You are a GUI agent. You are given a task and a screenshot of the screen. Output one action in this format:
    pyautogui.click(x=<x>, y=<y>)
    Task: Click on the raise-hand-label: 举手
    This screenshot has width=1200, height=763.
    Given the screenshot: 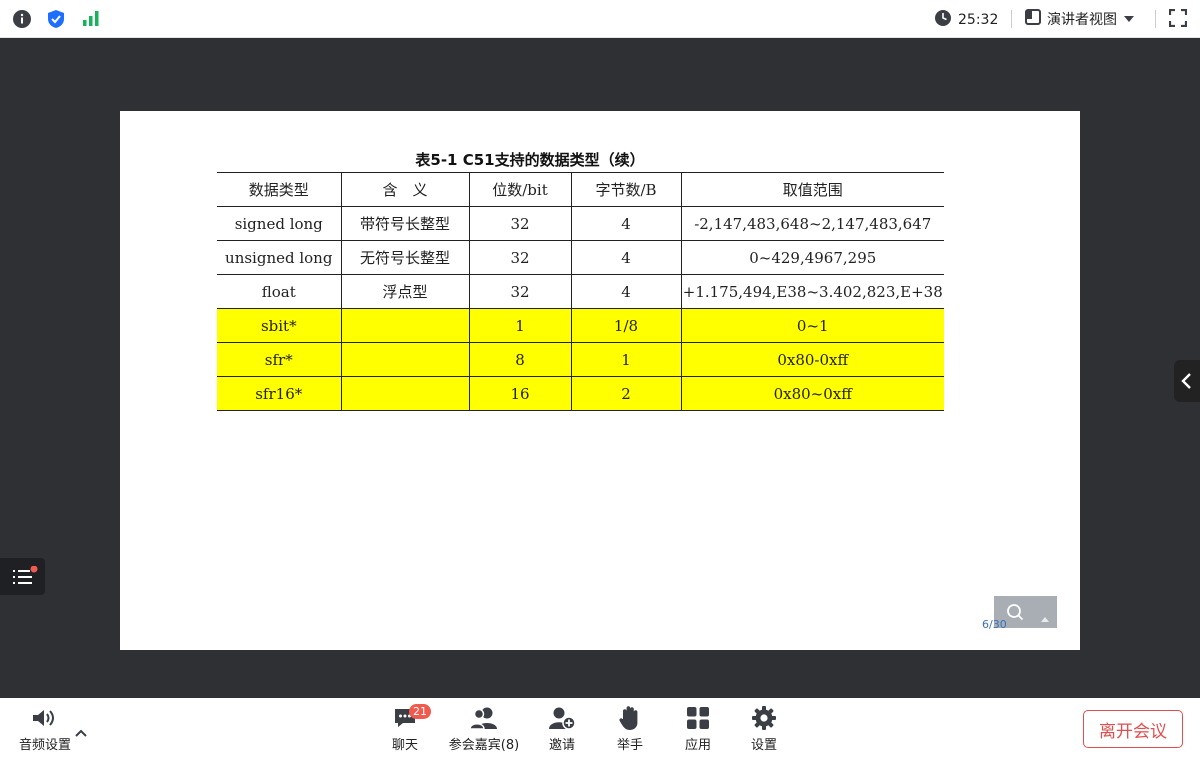 What is the action you would take?
    pyautogui.click(x=629, y=745)
    